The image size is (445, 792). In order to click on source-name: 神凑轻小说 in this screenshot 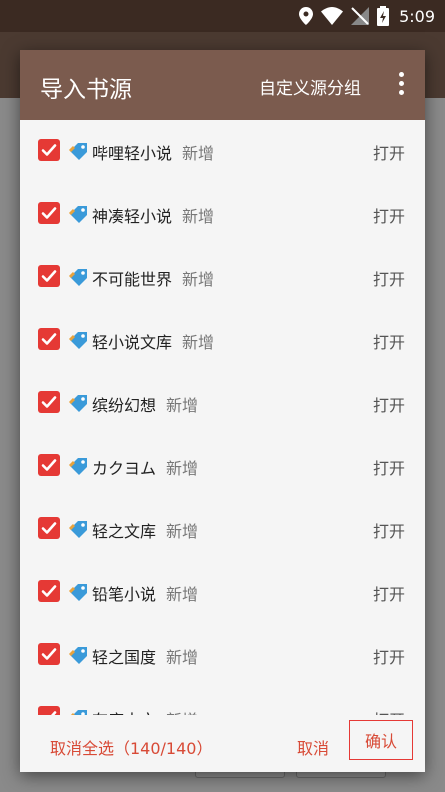, I will do `click(132, 216)`.